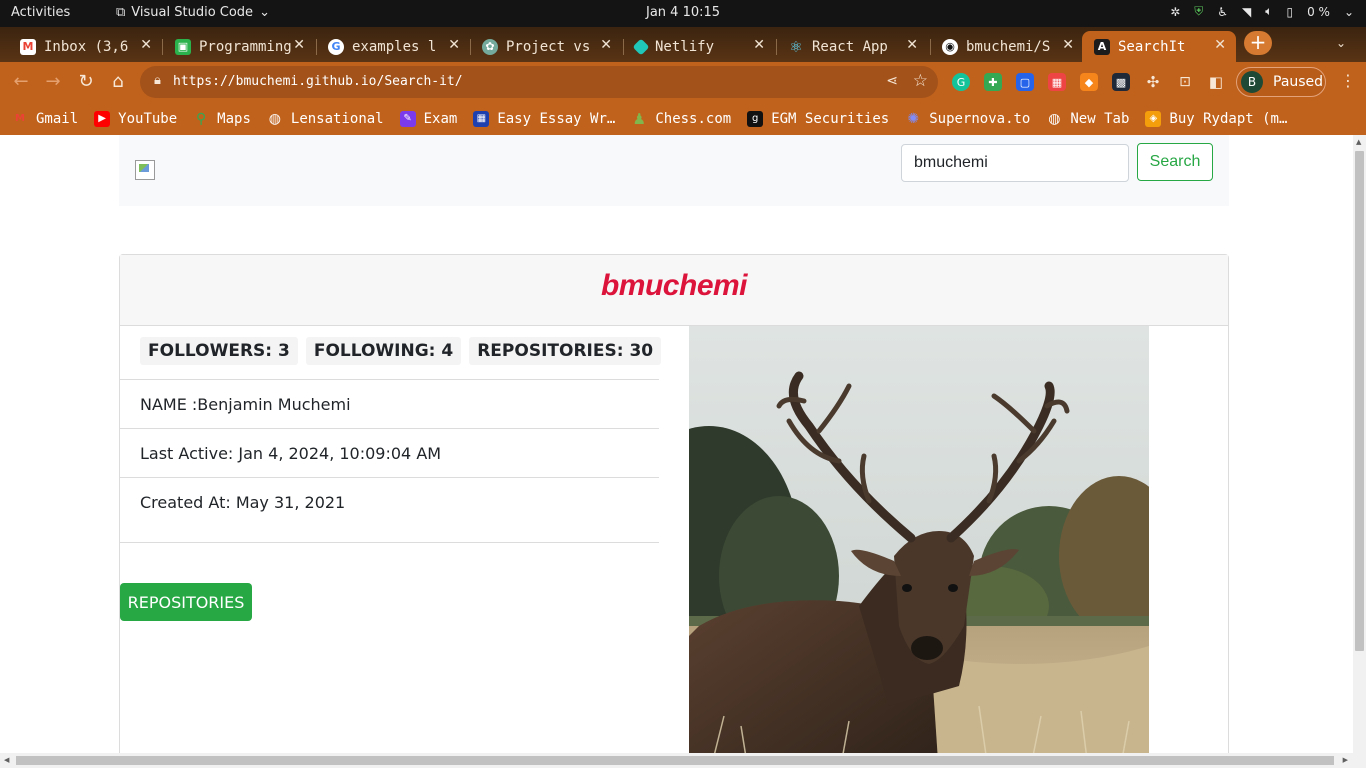  What do you see at coordinates (1089, 82) in the screenshot?
I see `metamask-icon: ◆` at bounding box center [1089, 82].